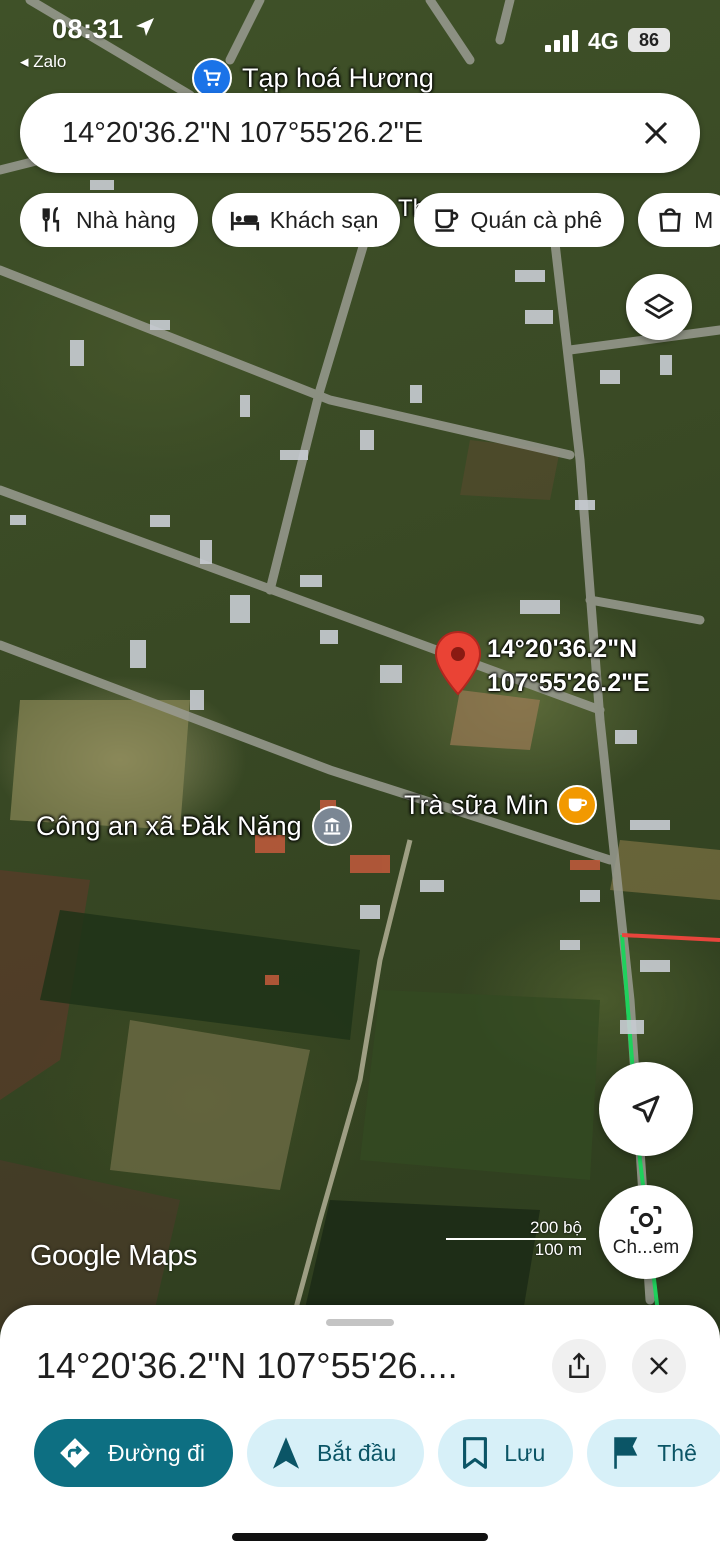 The width and height of the screenshot is (720, 1557). I want to click on network-type: 4G, so click(603, 41).